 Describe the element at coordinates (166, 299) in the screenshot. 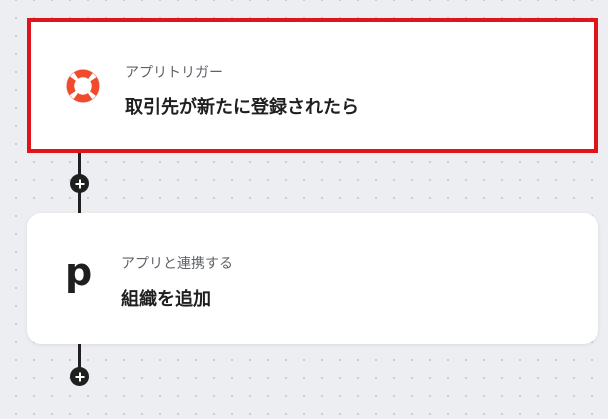

I see `action-title: 組織を追加` at that location.